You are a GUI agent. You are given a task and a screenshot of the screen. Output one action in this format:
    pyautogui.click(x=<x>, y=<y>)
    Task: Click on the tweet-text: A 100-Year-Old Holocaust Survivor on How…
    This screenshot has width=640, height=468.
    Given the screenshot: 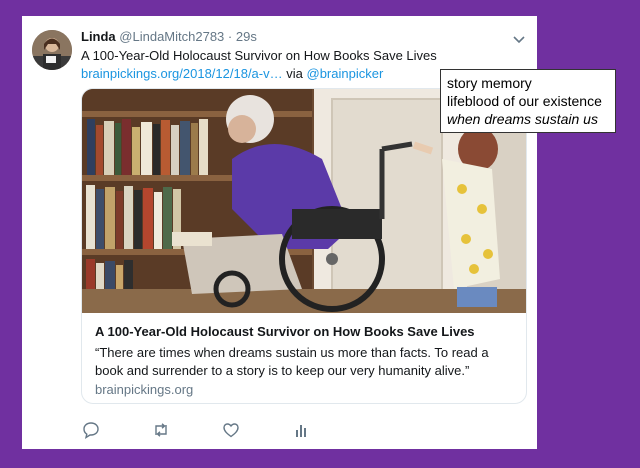 What is the action you would take?
    pyautogui.click(x=259, y=55)
    